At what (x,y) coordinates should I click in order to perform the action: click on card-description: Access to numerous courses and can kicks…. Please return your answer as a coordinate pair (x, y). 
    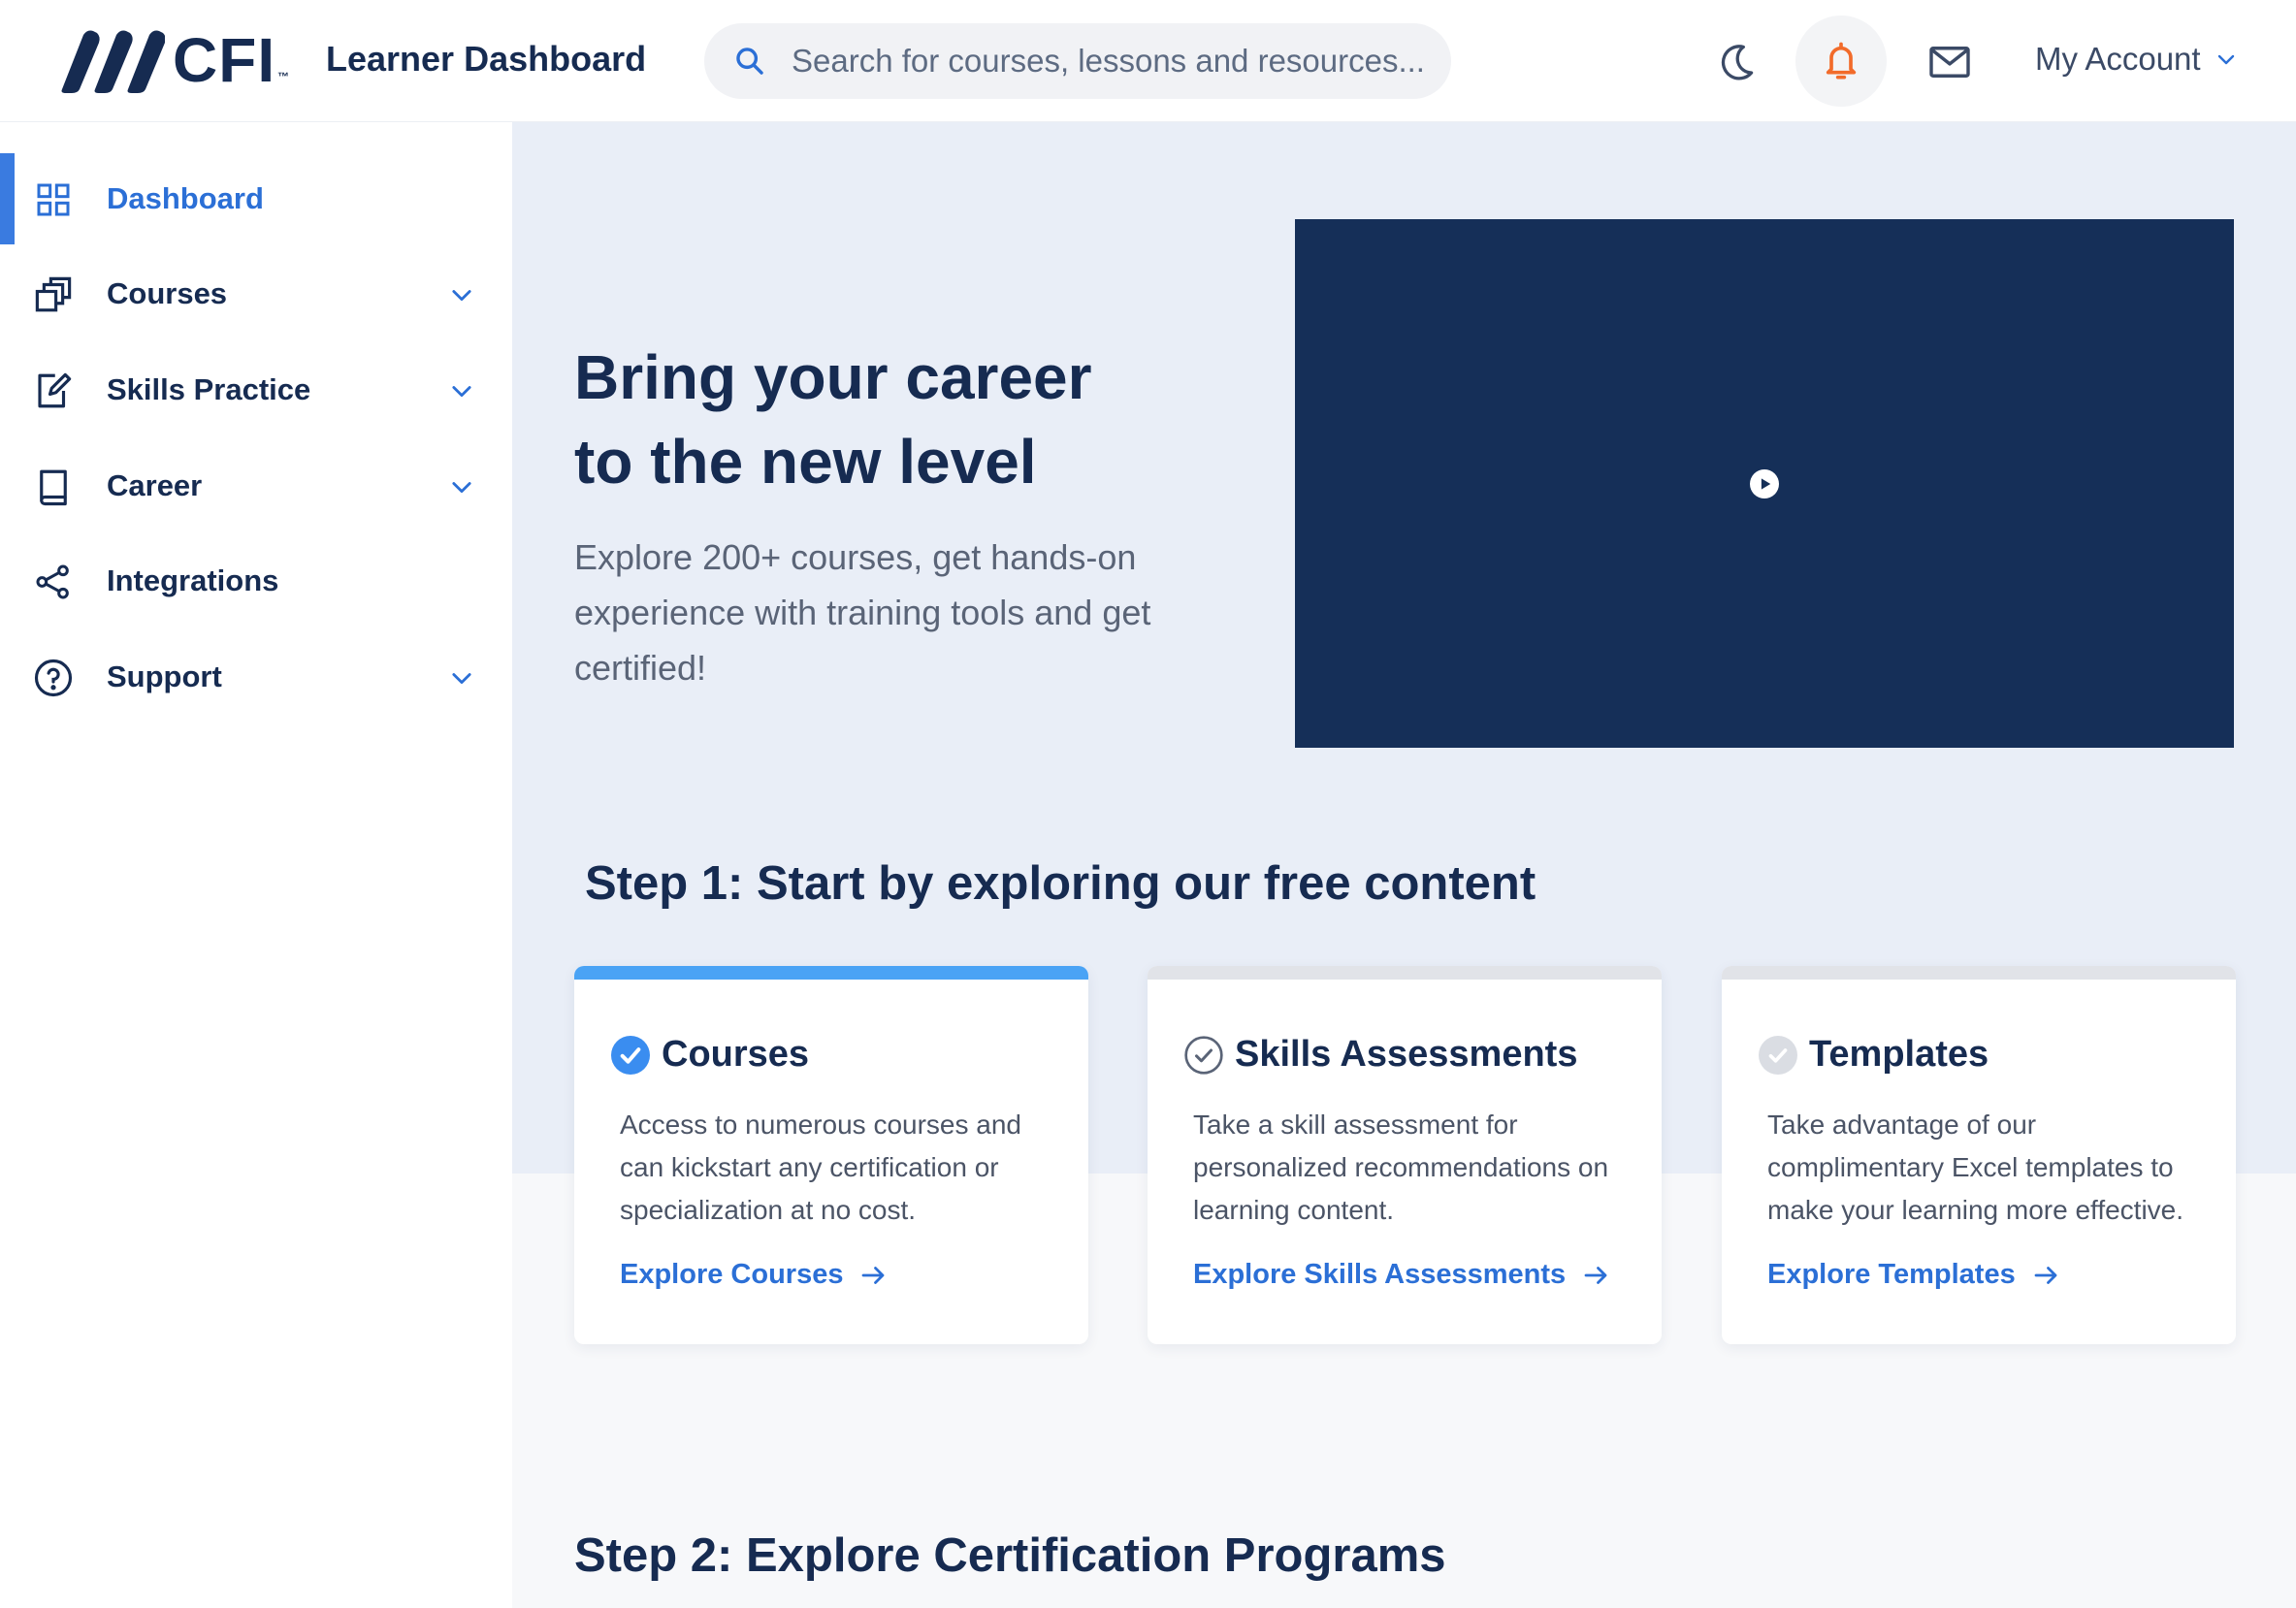
    Looking at the image, I should click on (821, 1167).